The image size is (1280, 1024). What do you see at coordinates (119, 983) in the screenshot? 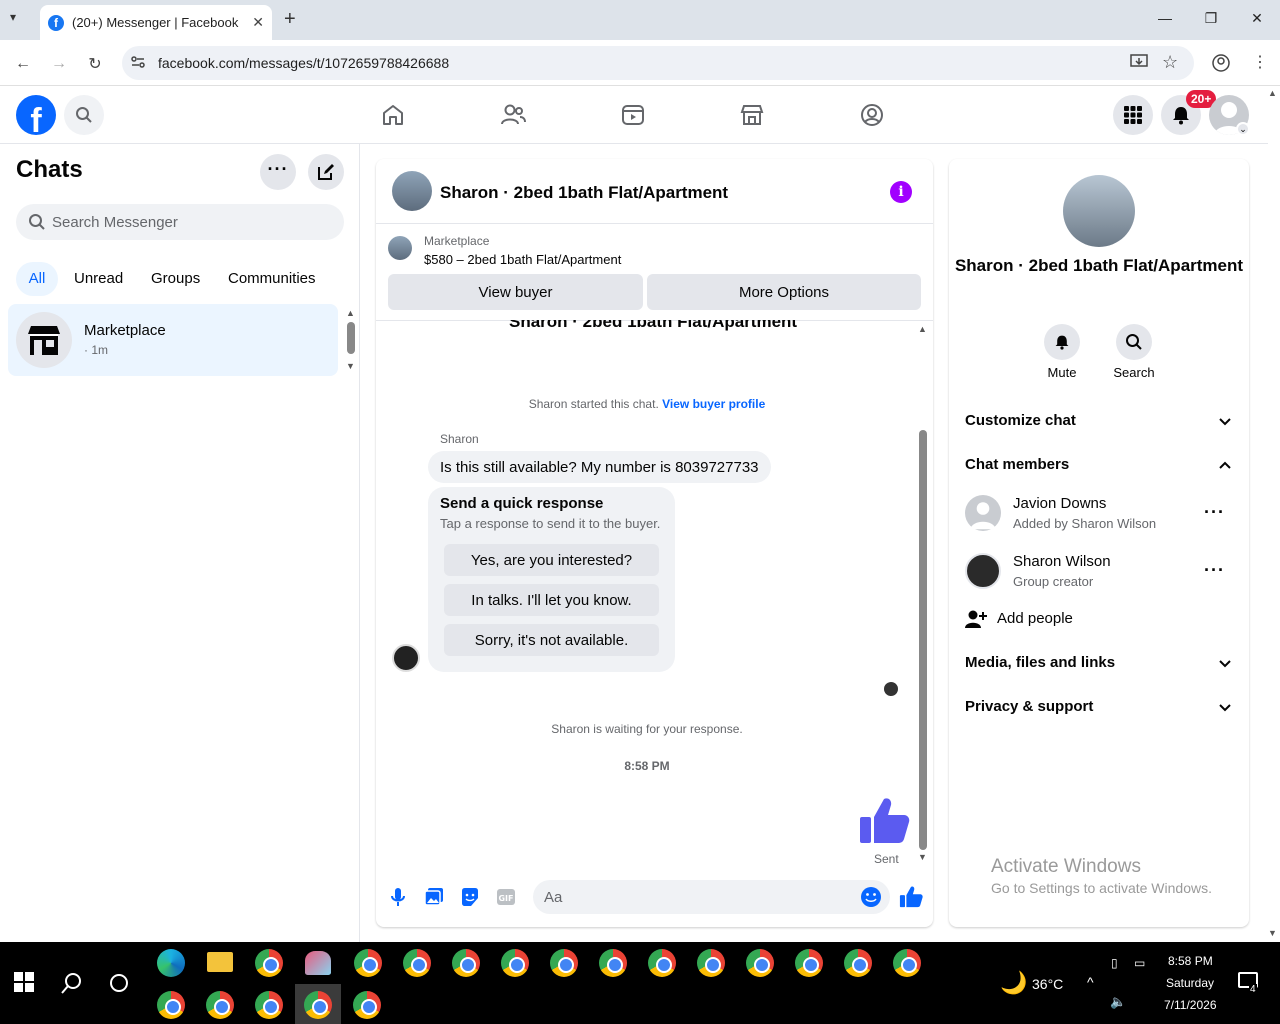
I see `cortana-icon` at bounding box center [119, 983].